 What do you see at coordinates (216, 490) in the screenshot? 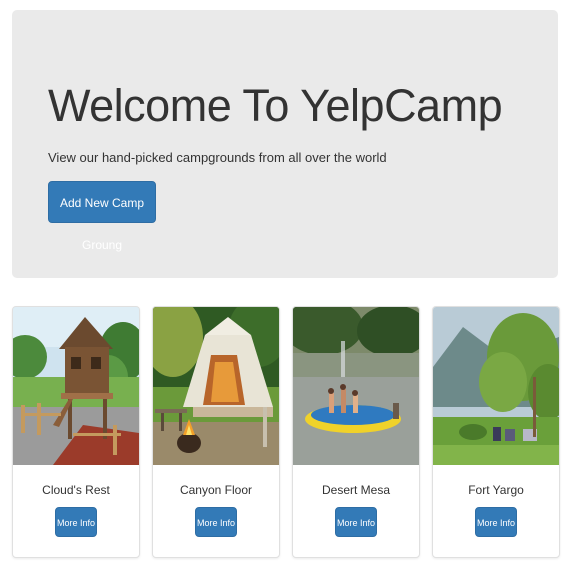
I see `campground-name: Canyon Floor` at bounding box center [216, 490].